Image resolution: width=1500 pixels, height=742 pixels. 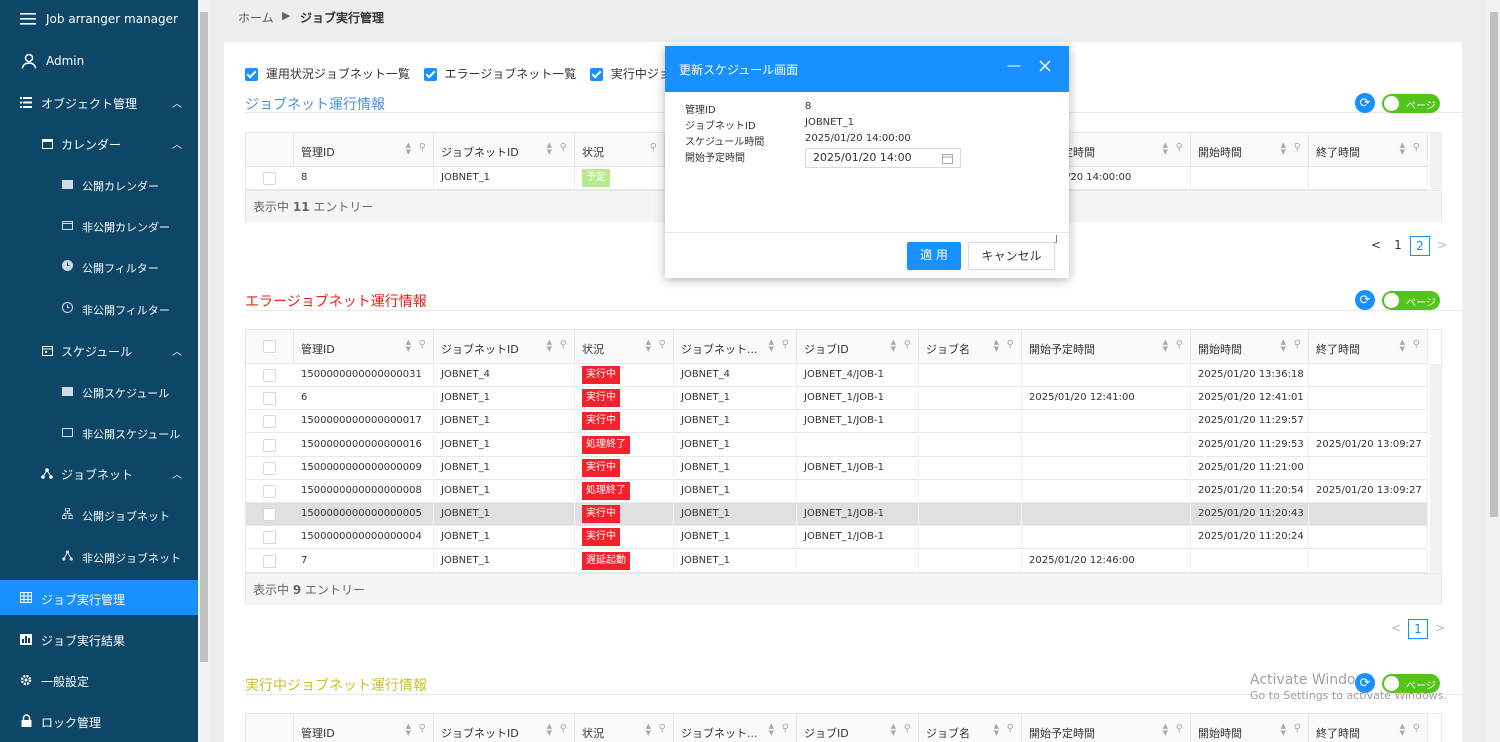 What do you see at coordinates (99, 184) in the screenshot?
I see `sidebar-item-public-calendar: 公開カレンダー` at bounding box center [99, 184].